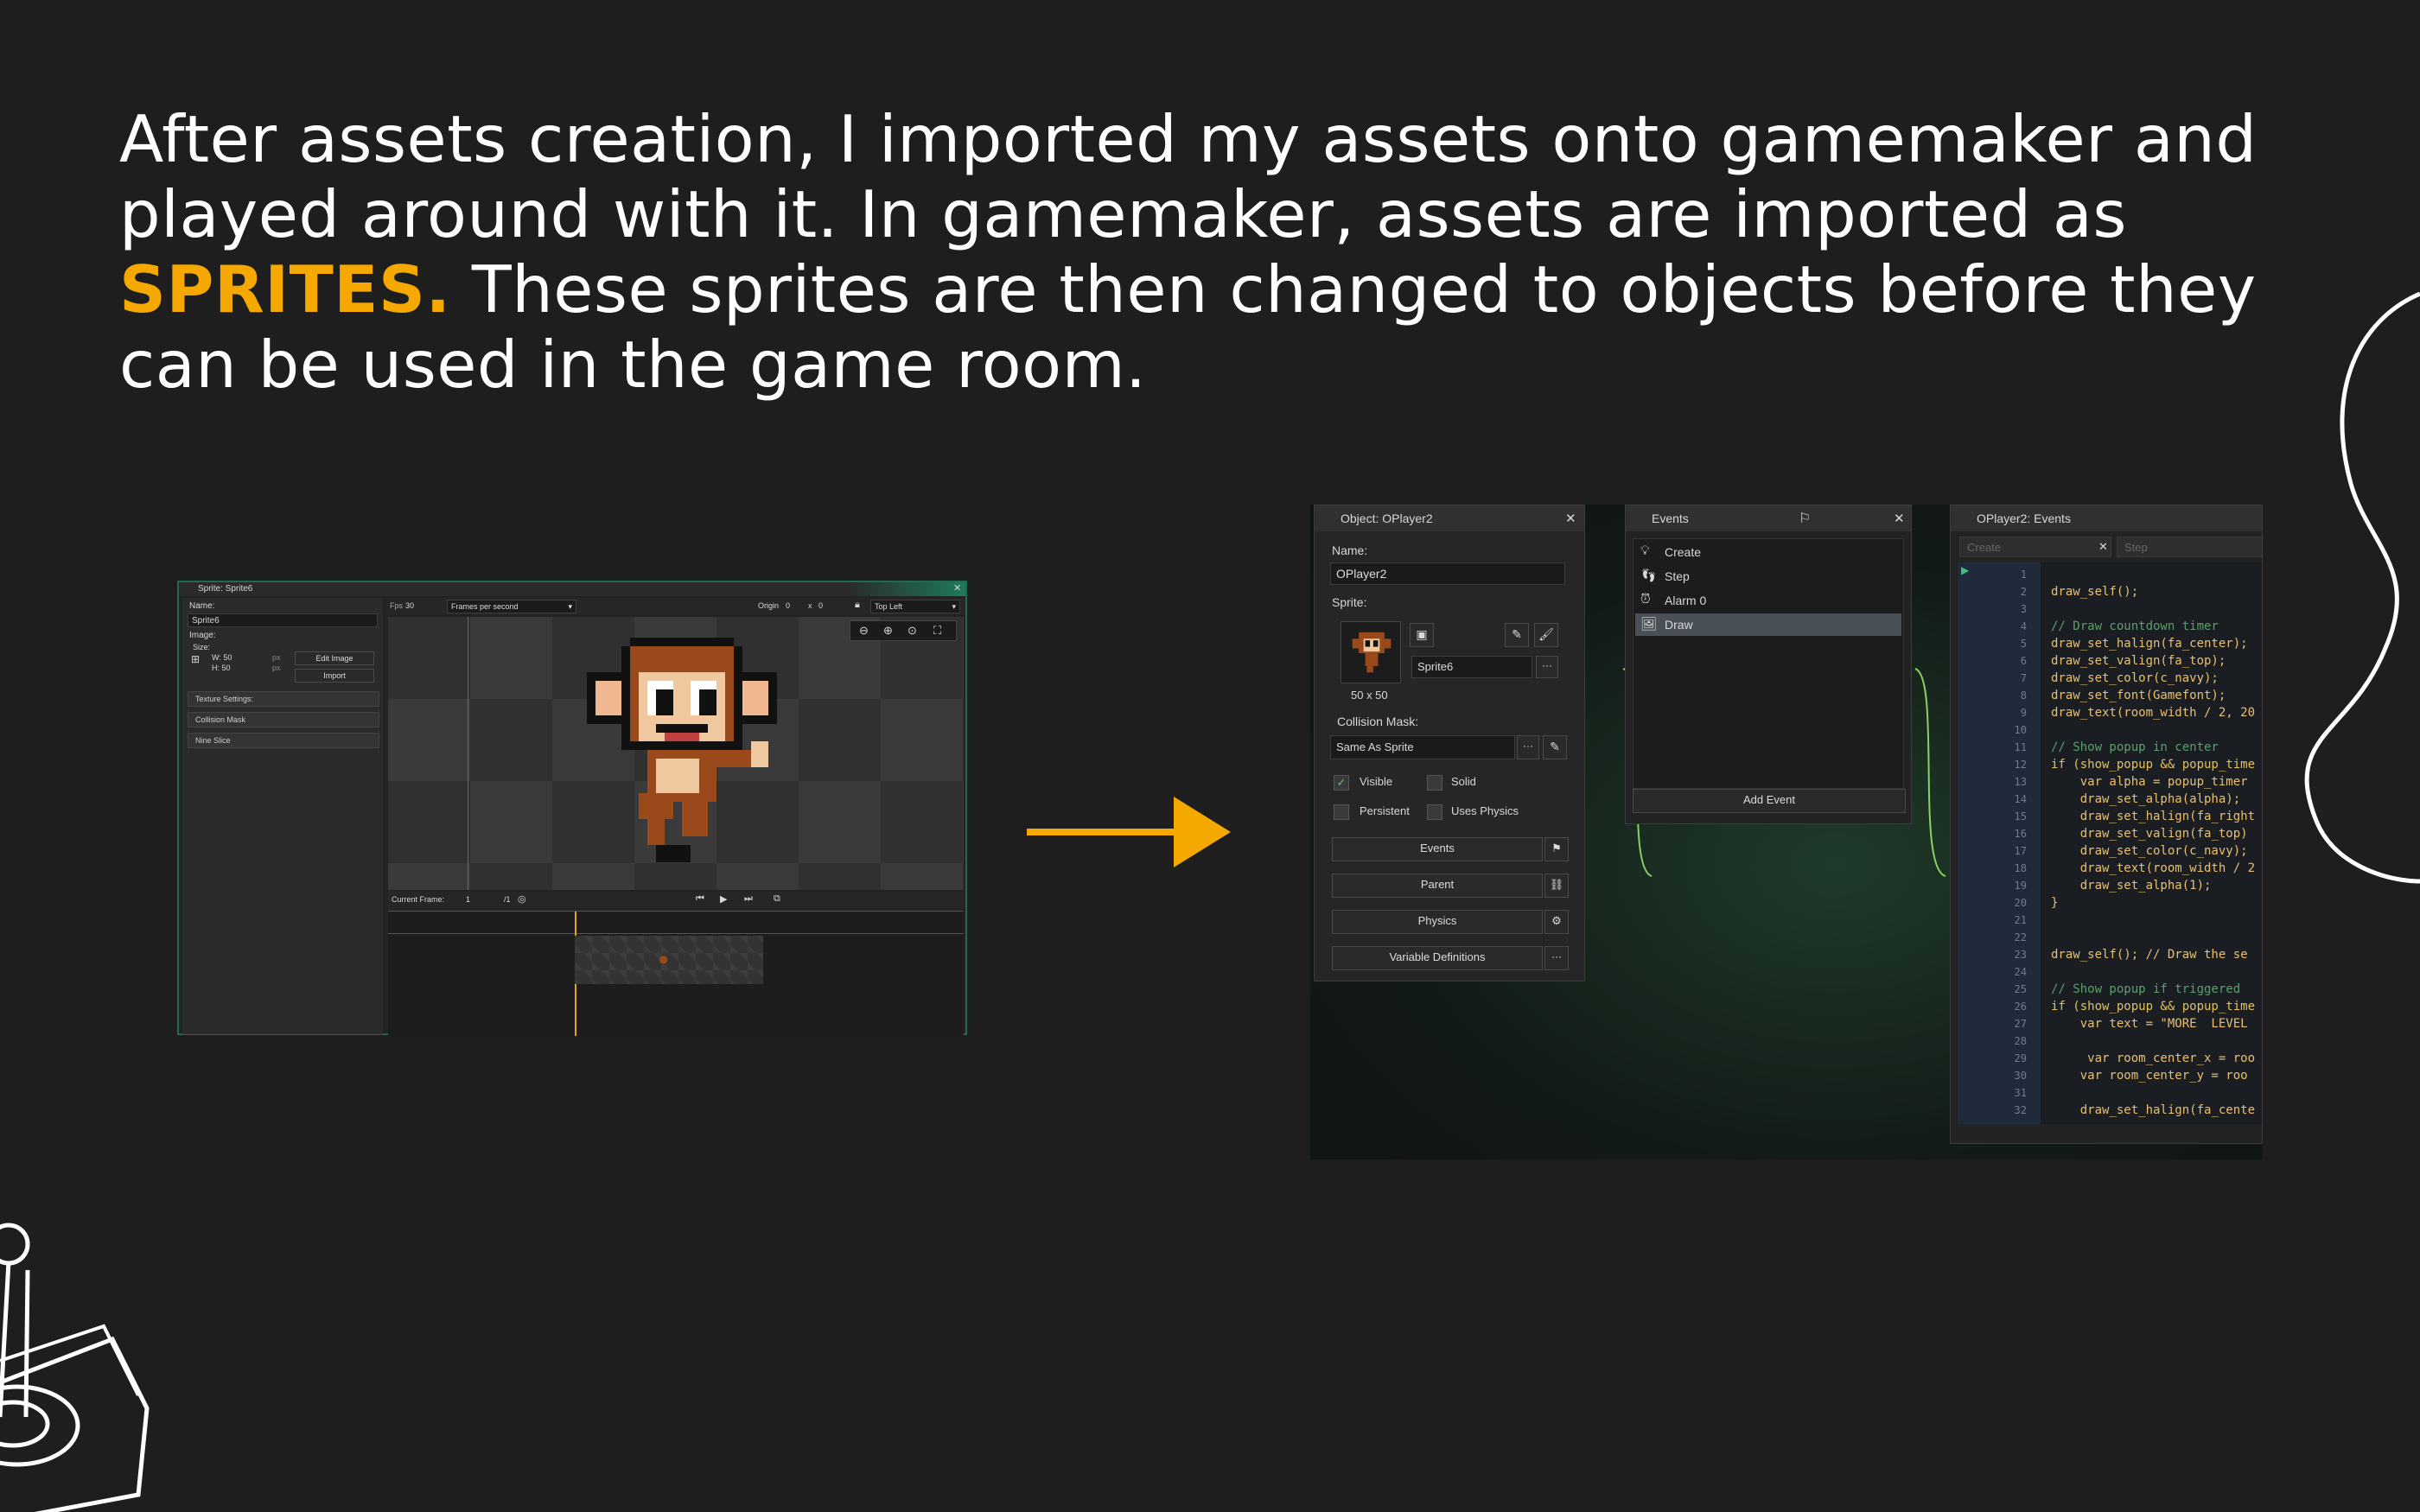 The height and width of the screenshot is (1512, 2420). Describe the element at coordinates (572, 589) in the screenshot. I see `sprite-editor-titlebar: Sprite: Sprite6 ✕` at that location.